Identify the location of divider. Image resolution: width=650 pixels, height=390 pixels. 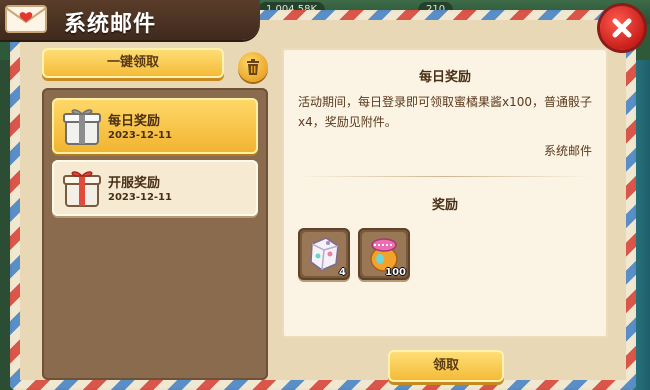
(445, 176).